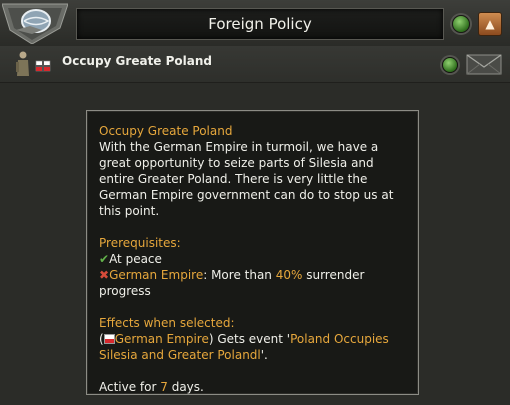 Image resolution: width=510 pixels, height=405 pixels. Describe the element at coordinates (461, 24) in the screenshot. I see `status-indicator-icon` at that location.